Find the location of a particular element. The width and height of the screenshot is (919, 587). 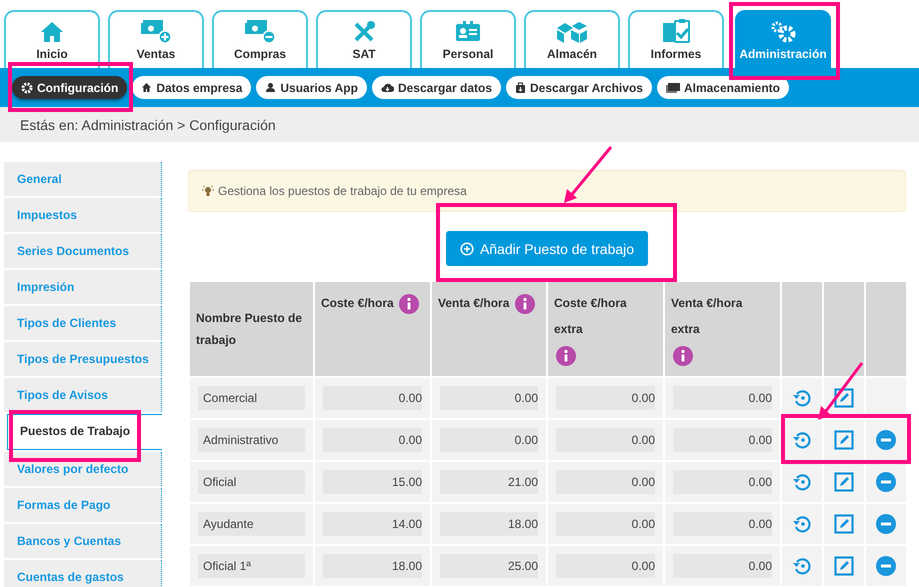

column-header: Coste €/hora is located at coordinates (357, 303).